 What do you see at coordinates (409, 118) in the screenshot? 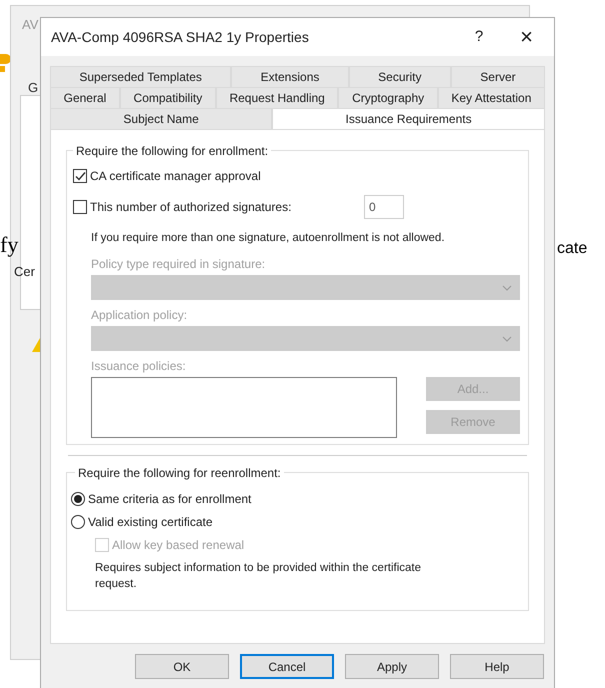
I see `tab: Issuance Requirements` at bounding box center [409, 118].